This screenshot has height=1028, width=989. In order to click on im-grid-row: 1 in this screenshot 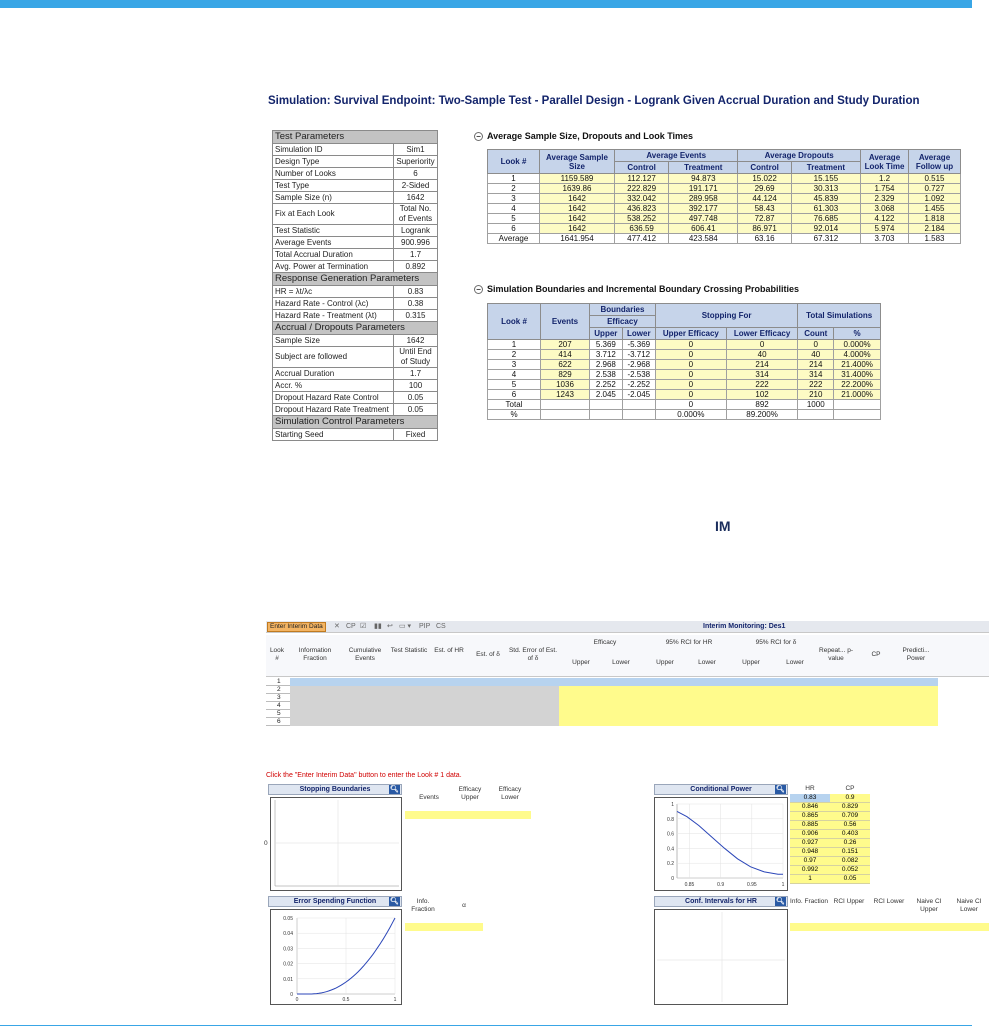, I will do `click(602, 682)`.